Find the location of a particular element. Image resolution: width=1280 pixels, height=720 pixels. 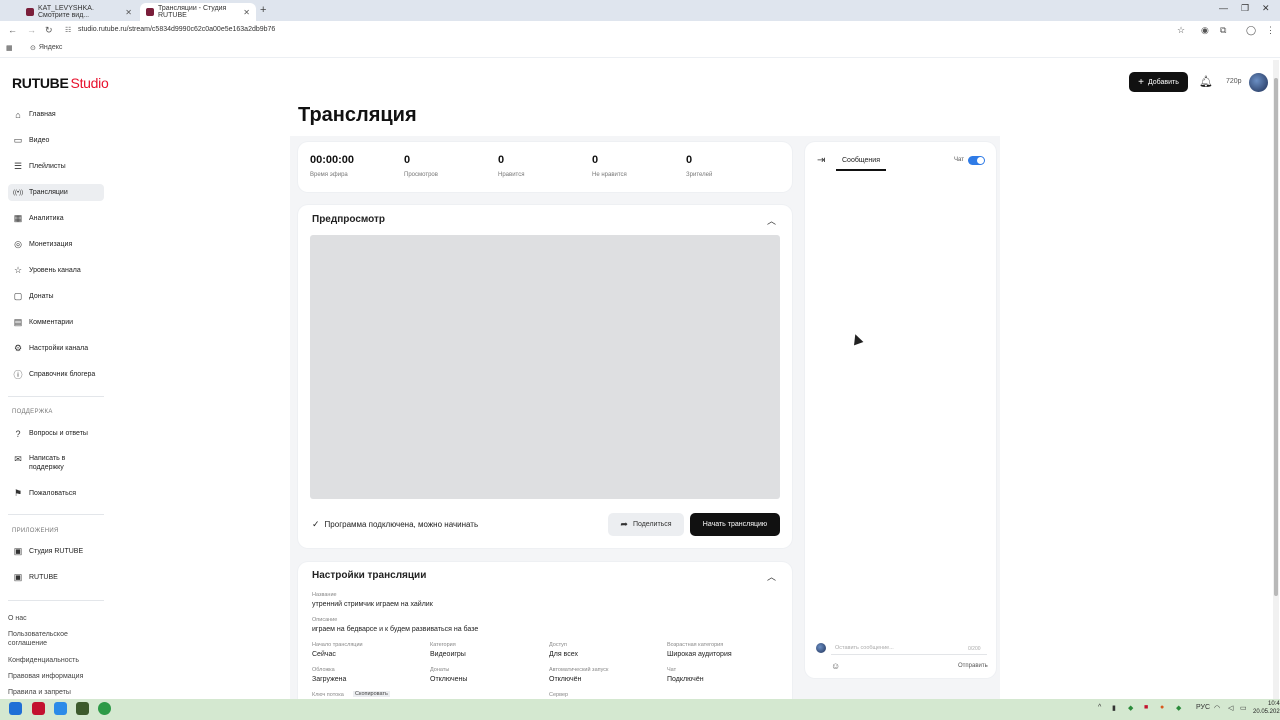

footer-link-rules: Правила и запреты is located at coordinates (53, 692).